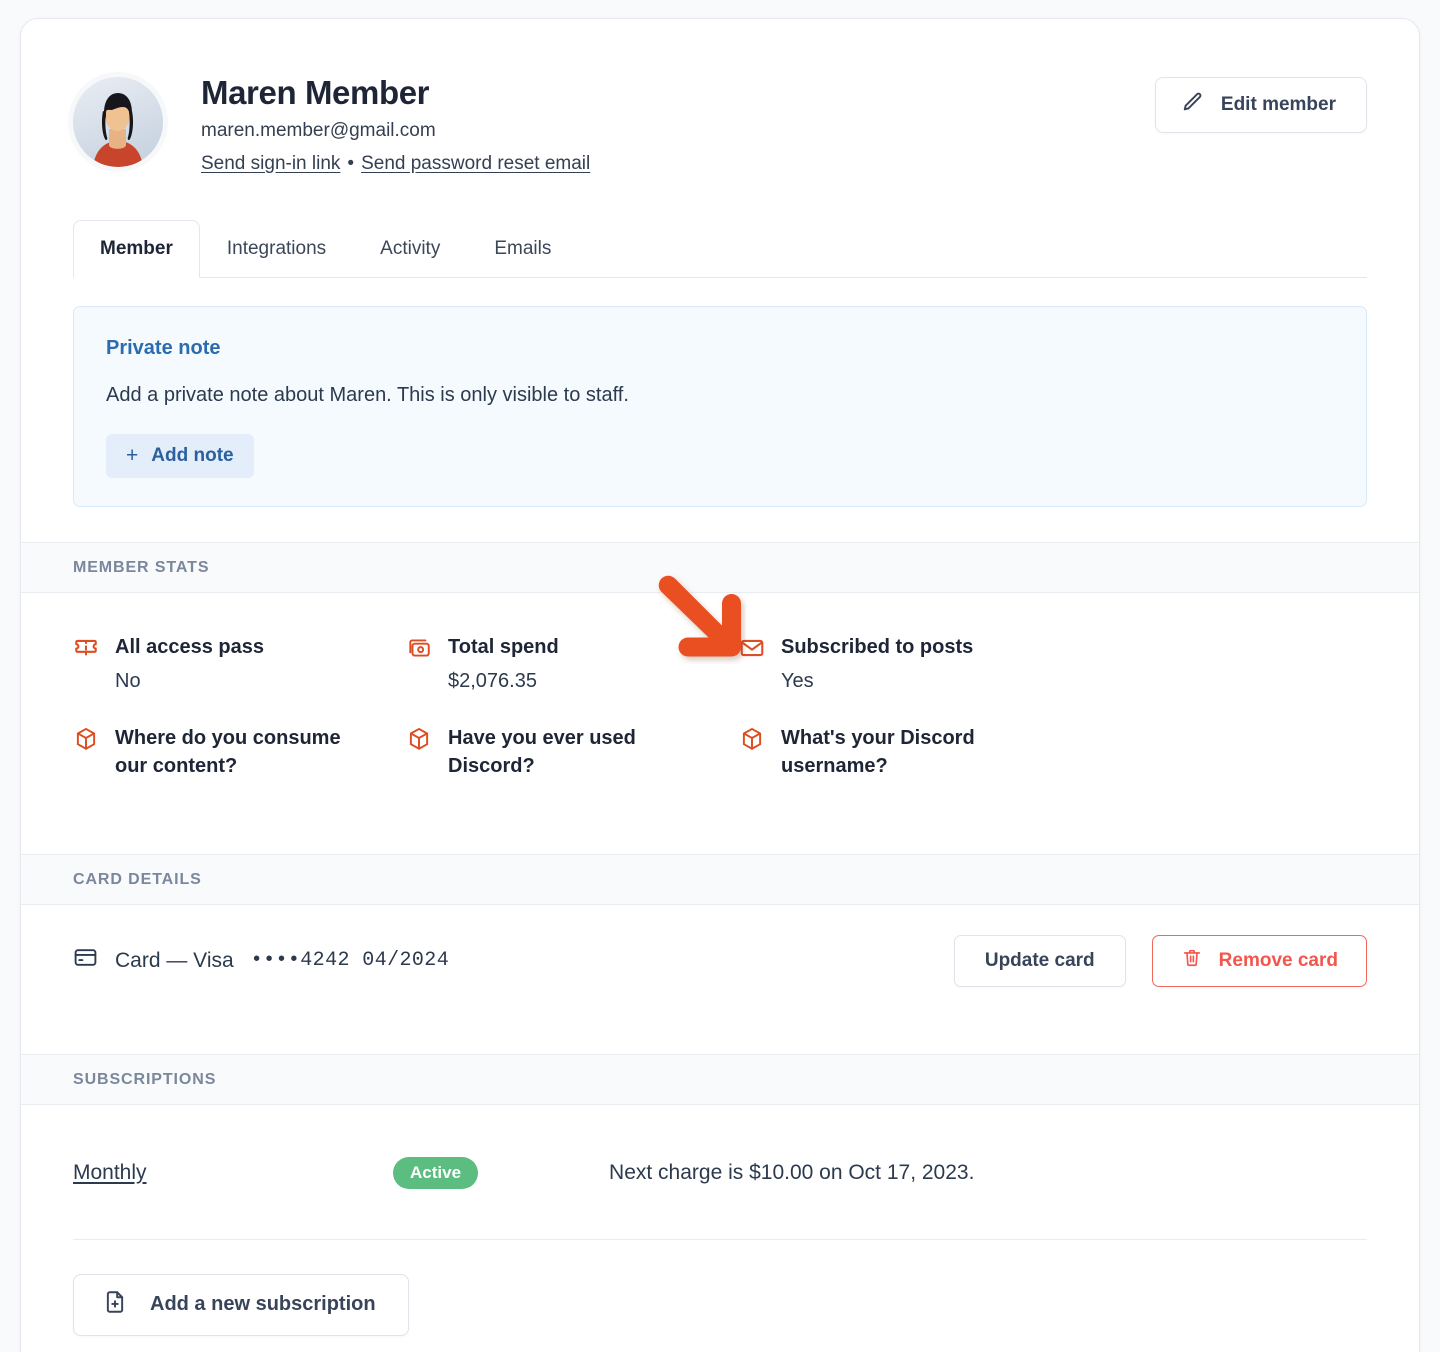 This screenshot has height=1352, width=1440. Describe the element at coordinates (720, 1079) in the screenshot. I see `section-header-subscriptions: SUBSCRIPTIONS` at that location.